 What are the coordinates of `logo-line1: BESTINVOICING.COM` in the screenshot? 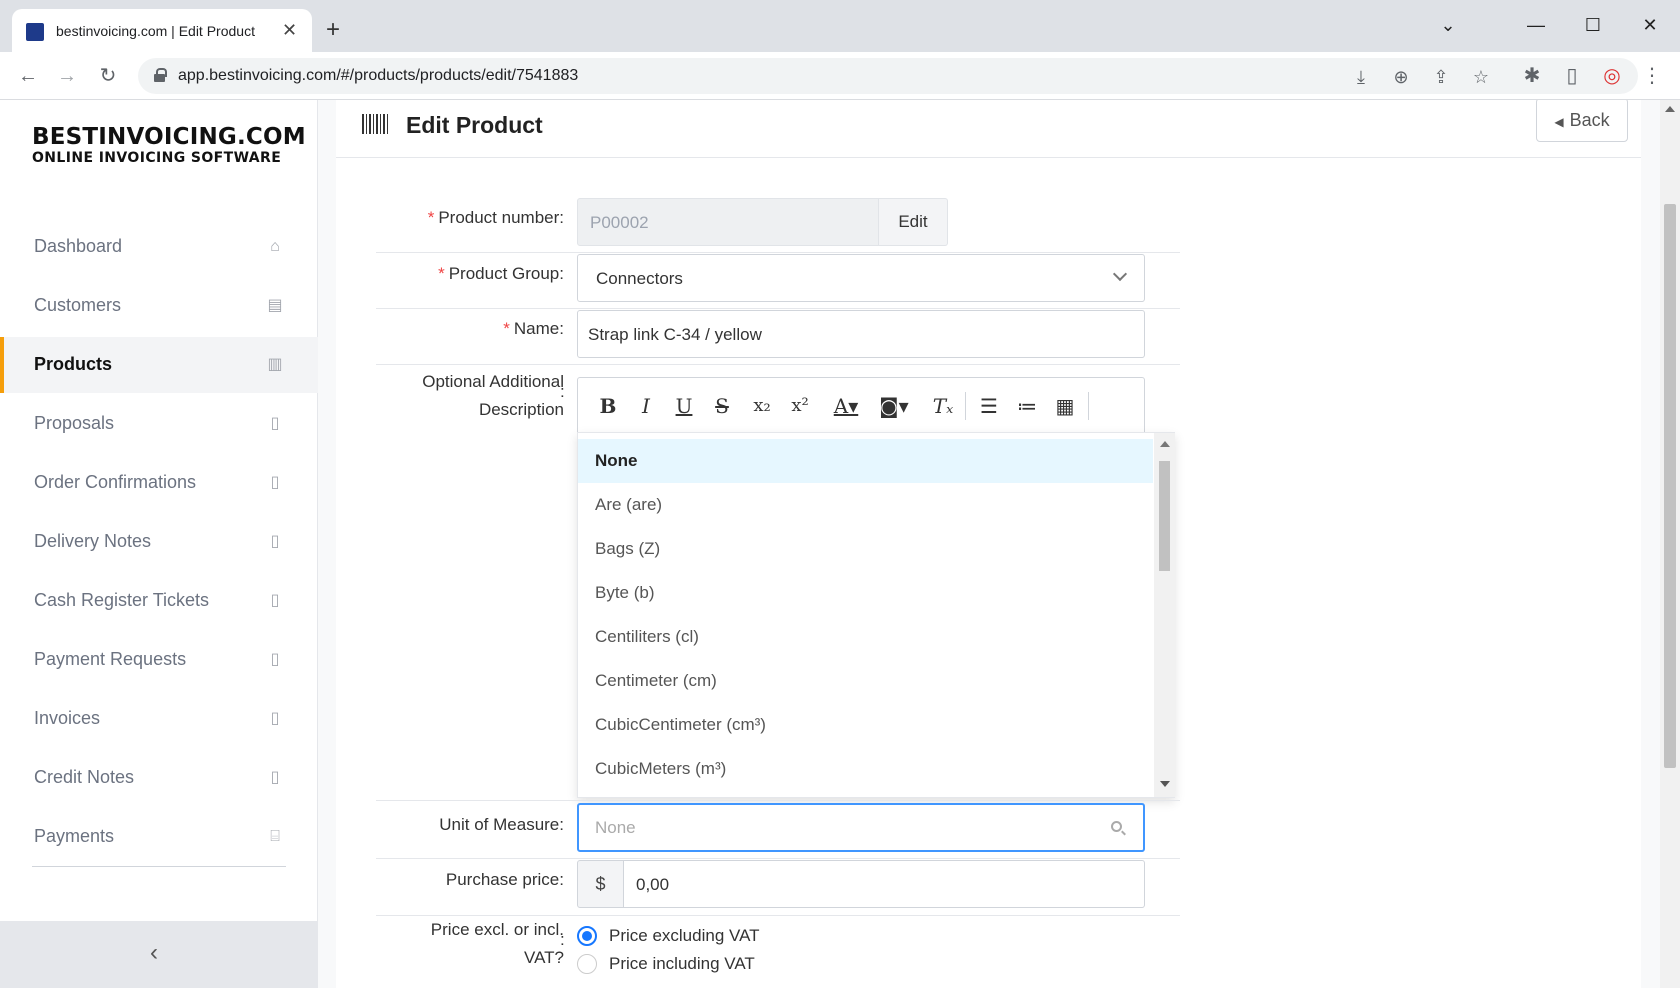 It's located at (169, 137).